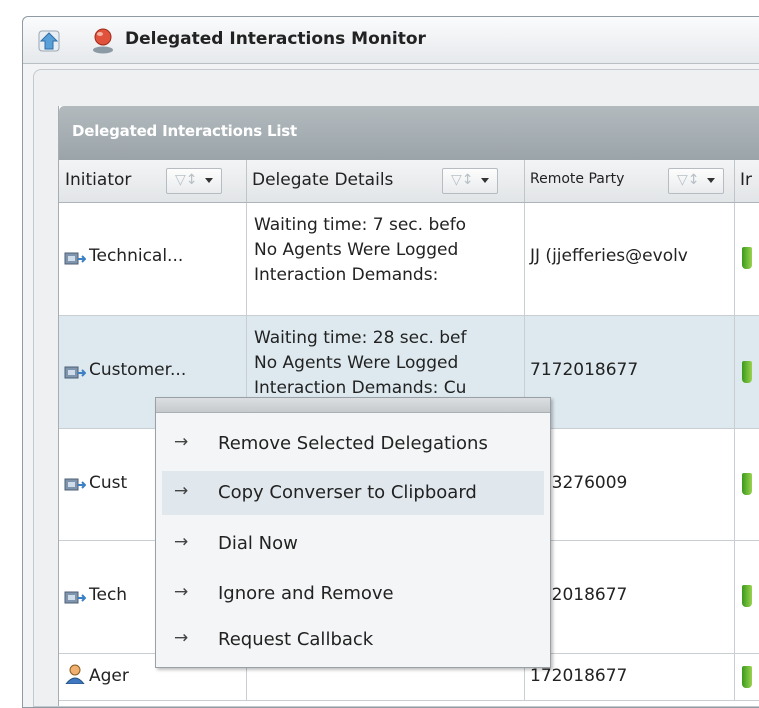 The height and width of the screenshot is (708, 759). I want to click on column-header-ir: Ir, so click(746, 181).